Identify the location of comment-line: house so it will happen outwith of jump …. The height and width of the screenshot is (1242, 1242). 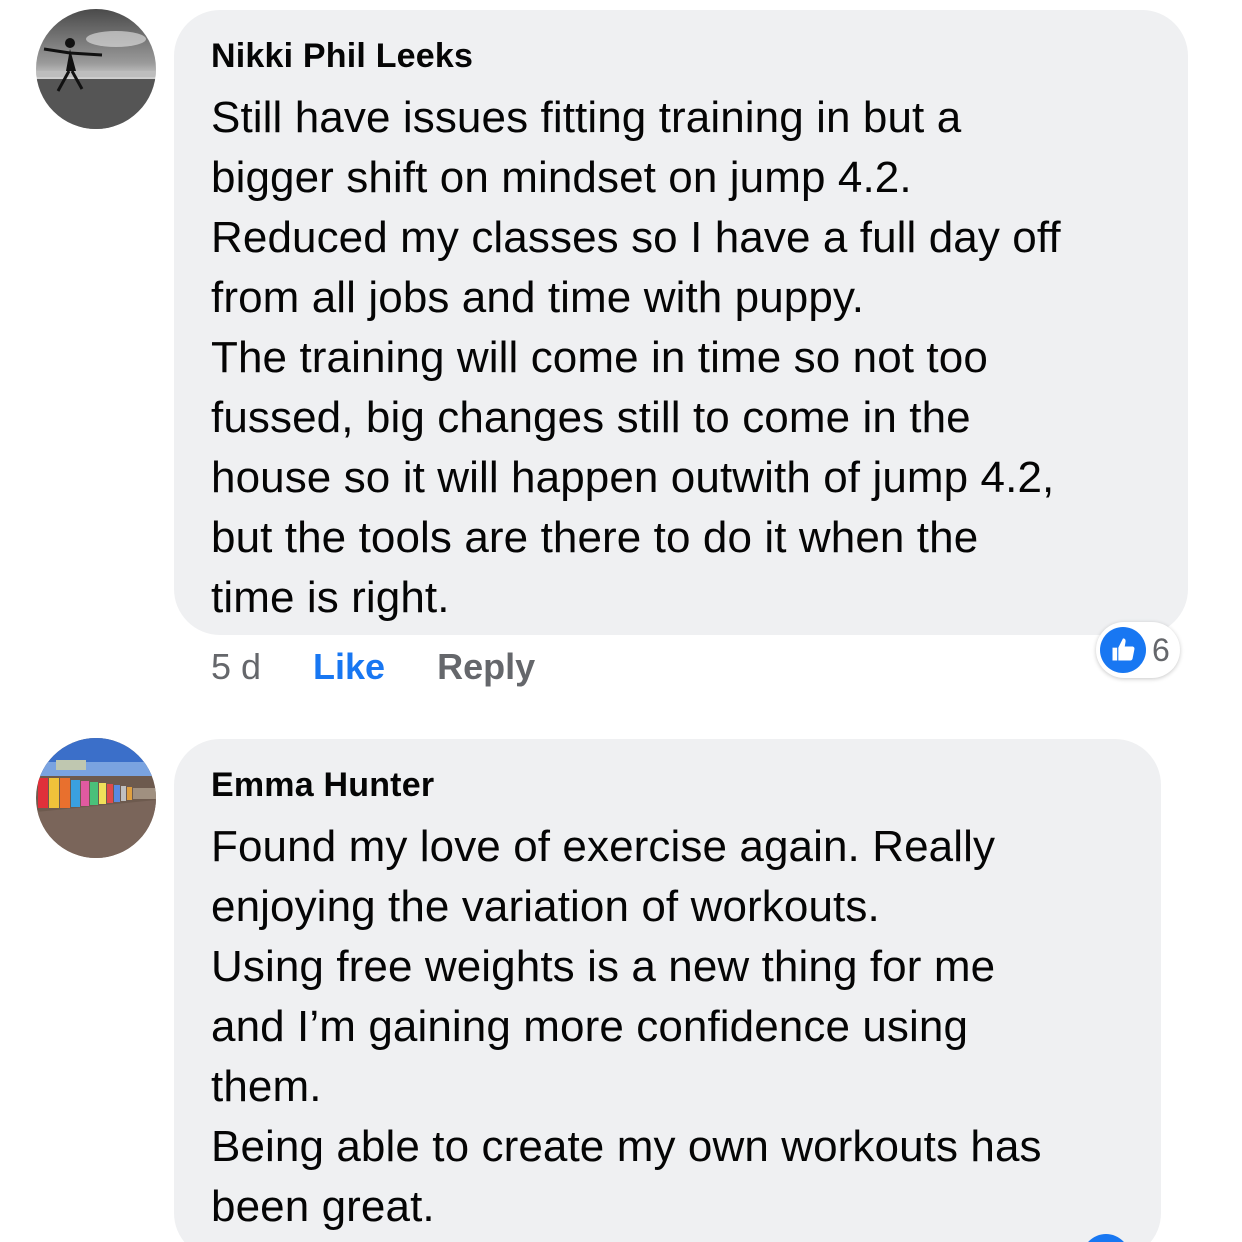
(633, 477).